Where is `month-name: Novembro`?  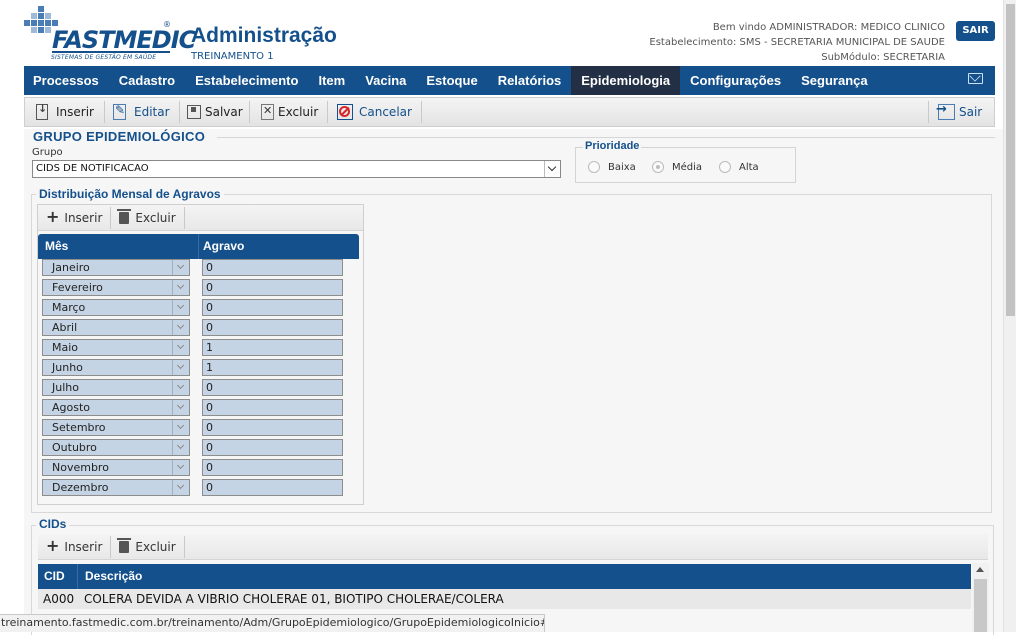 month-name: Novembro is located at coordinates (80, 467).